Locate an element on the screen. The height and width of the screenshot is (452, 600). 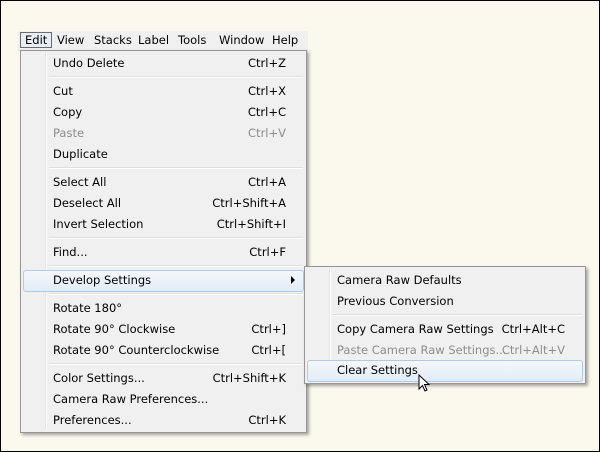
menu-item-cut: Cut Ctrl+X is located at coordinates (163, 91).